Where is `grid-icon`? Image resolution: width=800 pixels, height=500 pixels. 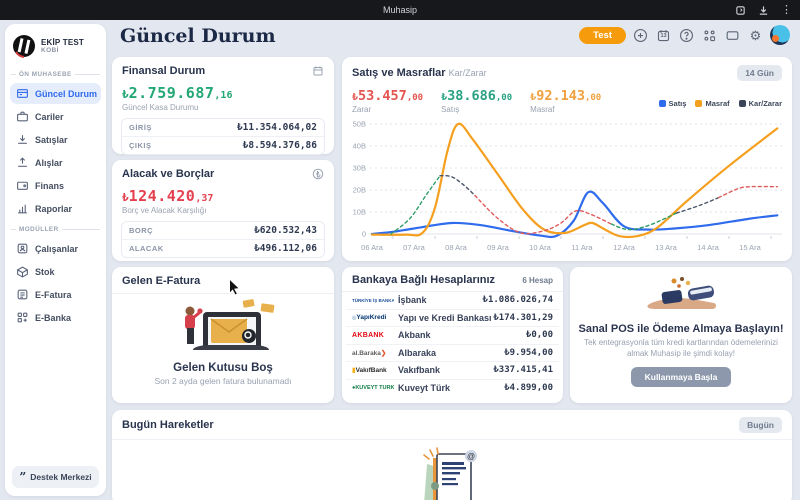 grid-icon is located at coordinates (22, 317).